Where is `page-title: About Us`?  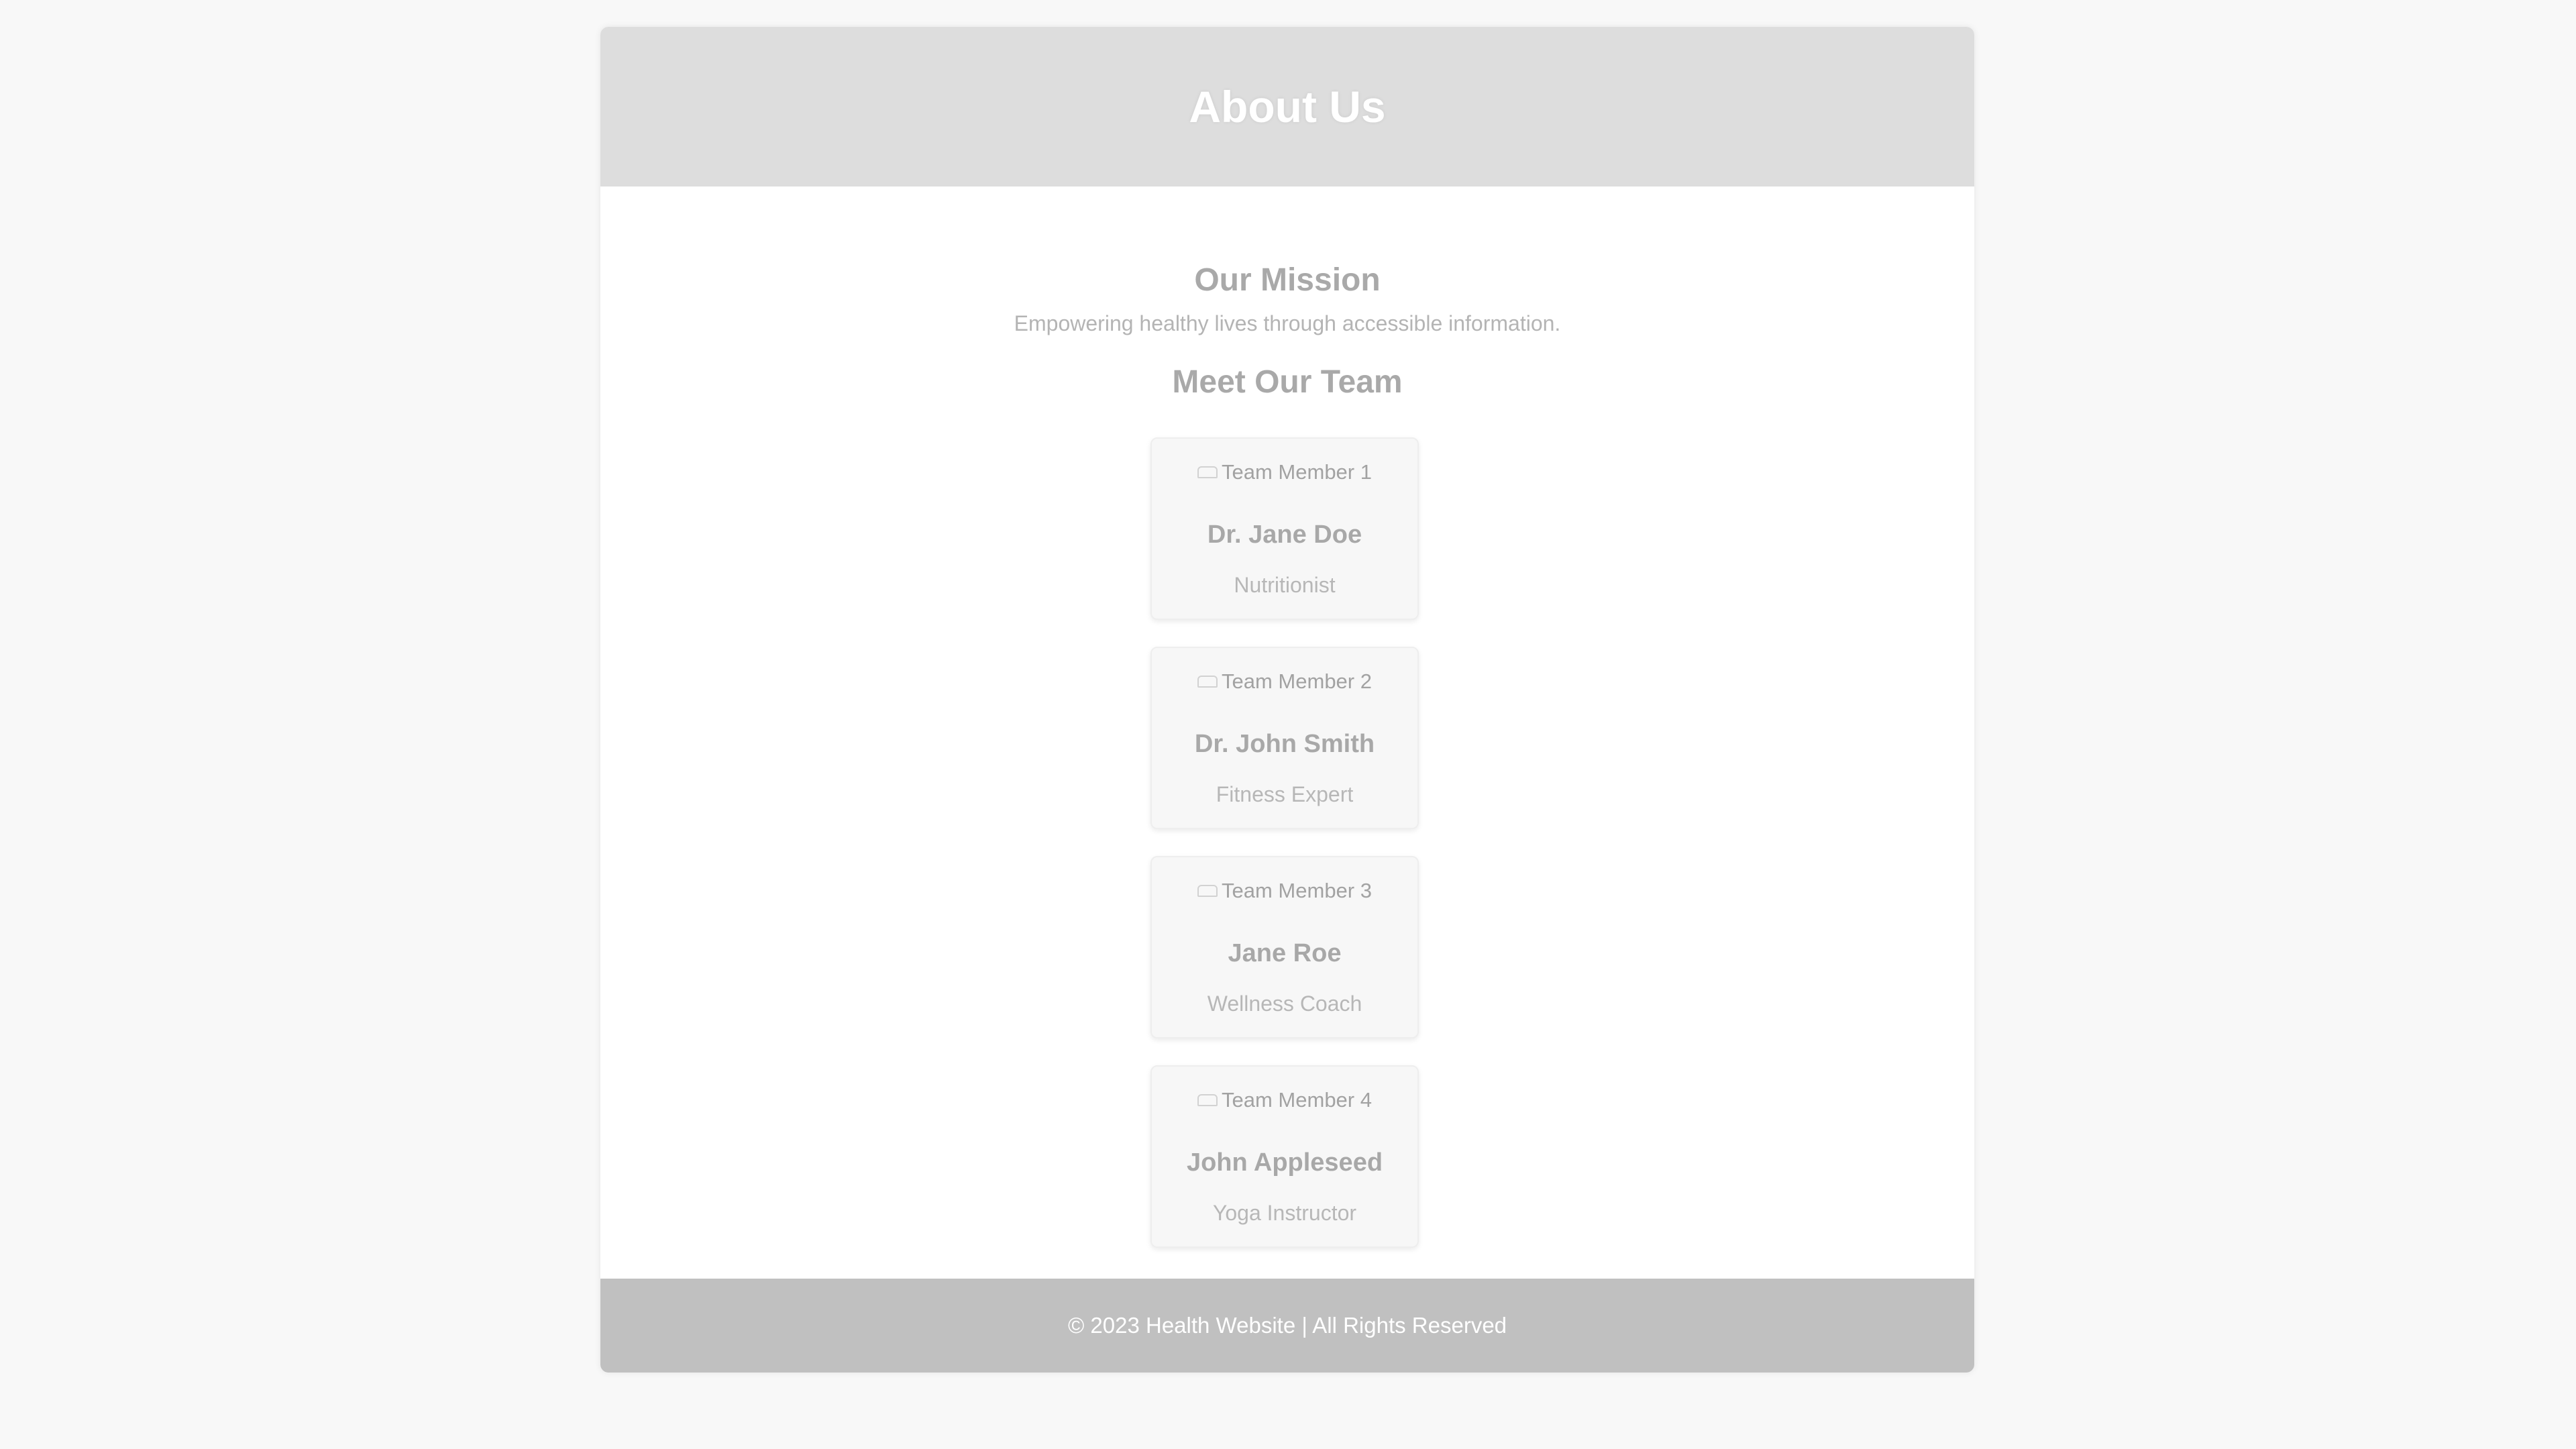
page-title: About Us is located at coordinates (1287, 106).